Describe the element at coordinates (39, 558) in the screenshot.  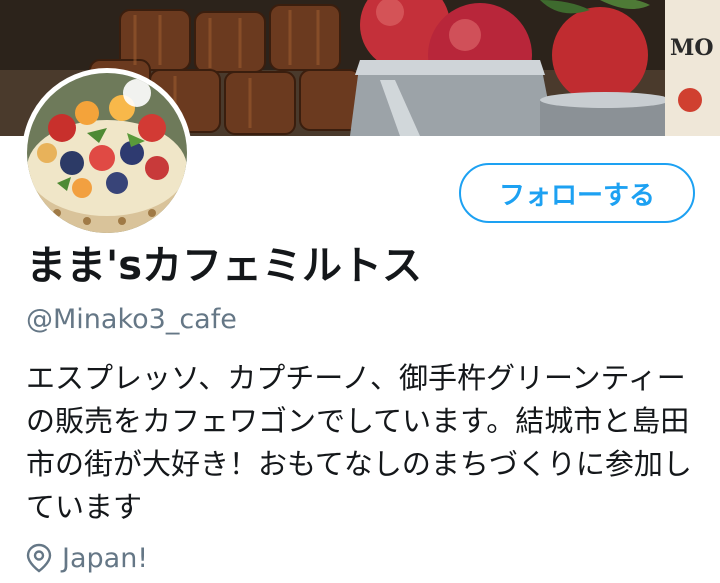
I see `location-pin-icon` at that location.